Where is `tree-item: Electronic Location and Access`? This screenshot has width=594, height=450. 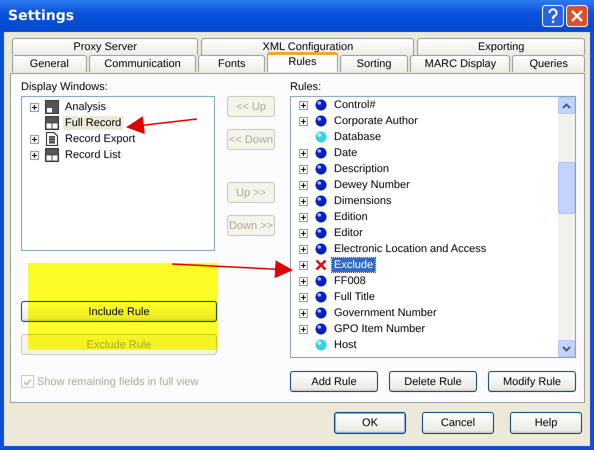 tree-item: Electronic Location and Access is located at coordinates (410, 249).